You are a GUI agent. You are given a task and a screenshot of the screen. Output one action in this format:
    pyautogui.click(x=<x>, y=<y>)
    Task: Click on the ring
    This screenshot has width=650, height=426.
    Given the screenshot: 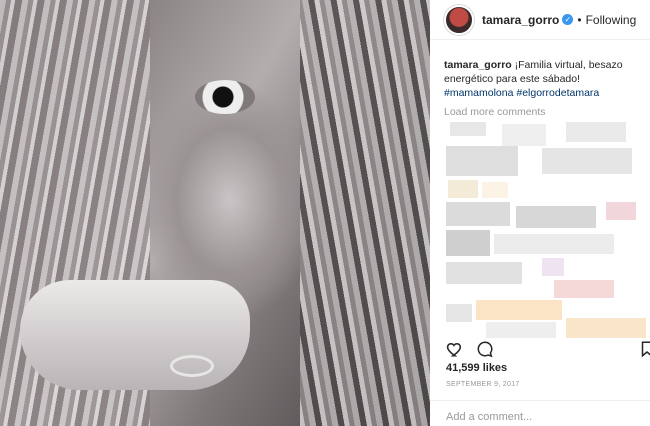 What is the action you would take?
    pyautogui.click(x=192, y=366)
    